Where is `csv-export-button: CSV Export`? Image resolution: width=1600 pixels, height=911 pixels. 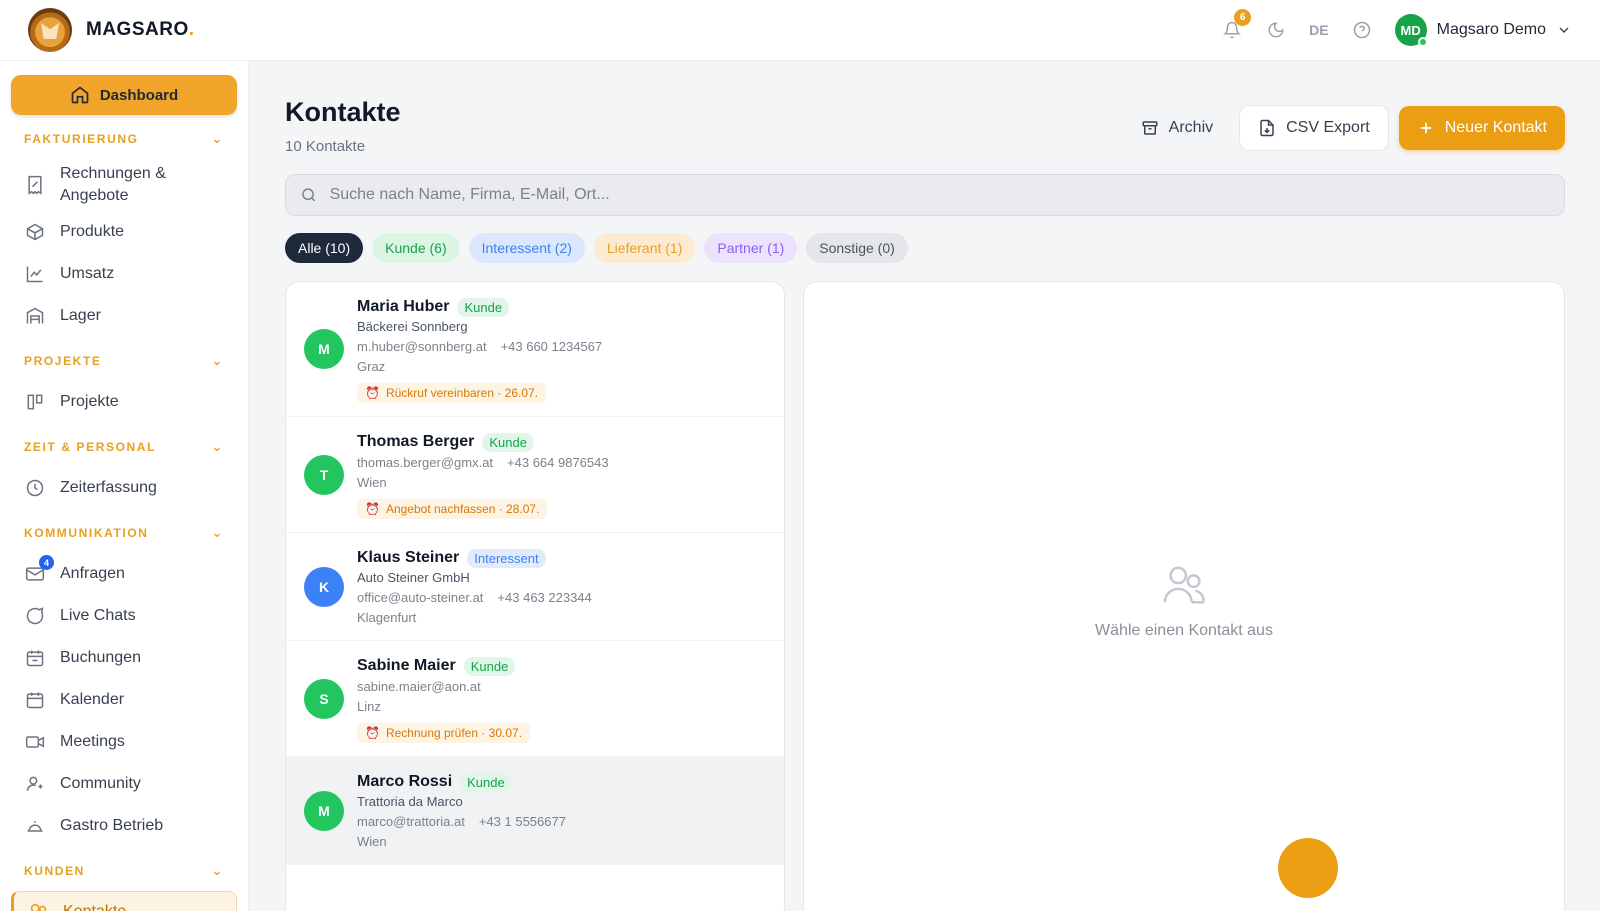
csv-export-button: CSV Export is located at coordinates (1314, 128).